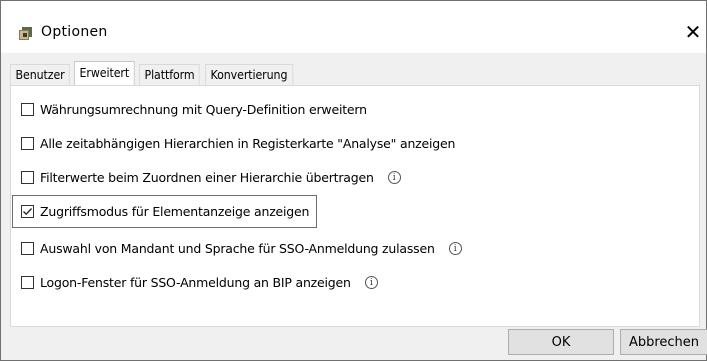 This screenshot has height=361, width=707. Describe the element at coordinates (74, 32) in the screenshot. I see `window-title: Optionen` at that location.